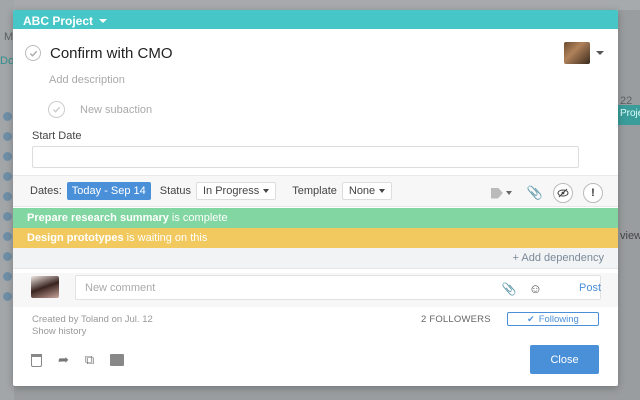 This screenshot has height=400, width=640. I want to click on task-title: Confirm with CMO, so click(111, 53).